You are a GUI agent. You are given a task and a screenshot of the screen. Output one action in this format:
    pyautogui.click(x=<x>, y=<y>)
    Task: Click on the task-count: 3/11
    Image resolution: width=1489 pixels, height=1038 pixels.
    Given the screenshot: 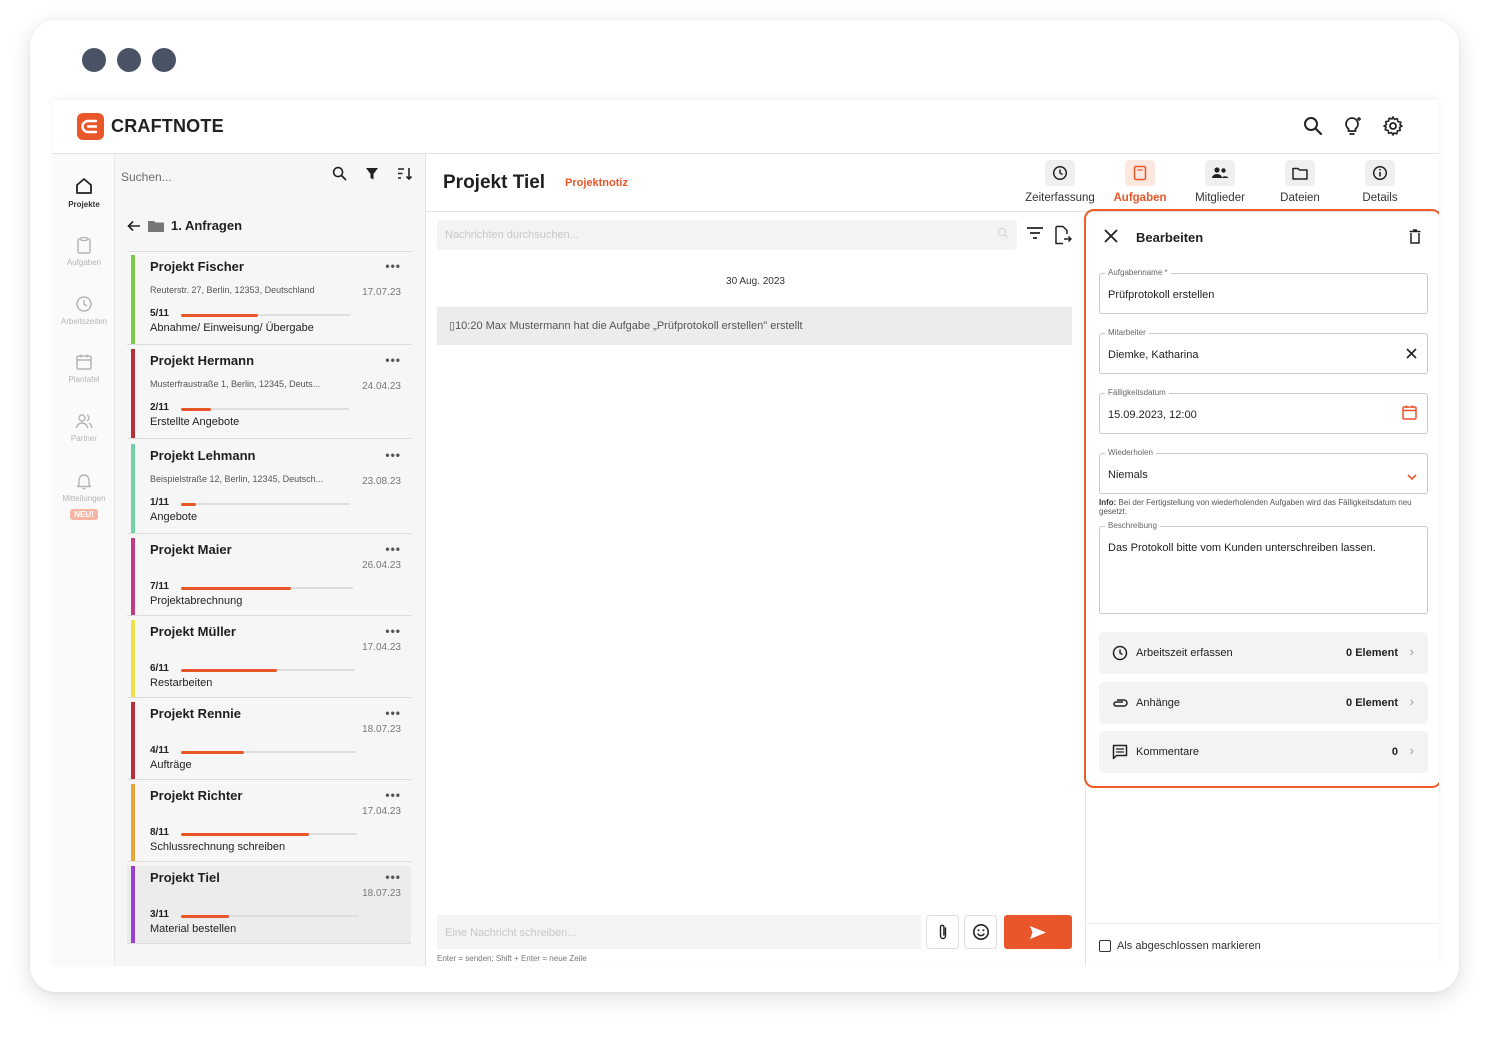 What is the action you would take?
    pyautogui.click(x=159, y=914)
    